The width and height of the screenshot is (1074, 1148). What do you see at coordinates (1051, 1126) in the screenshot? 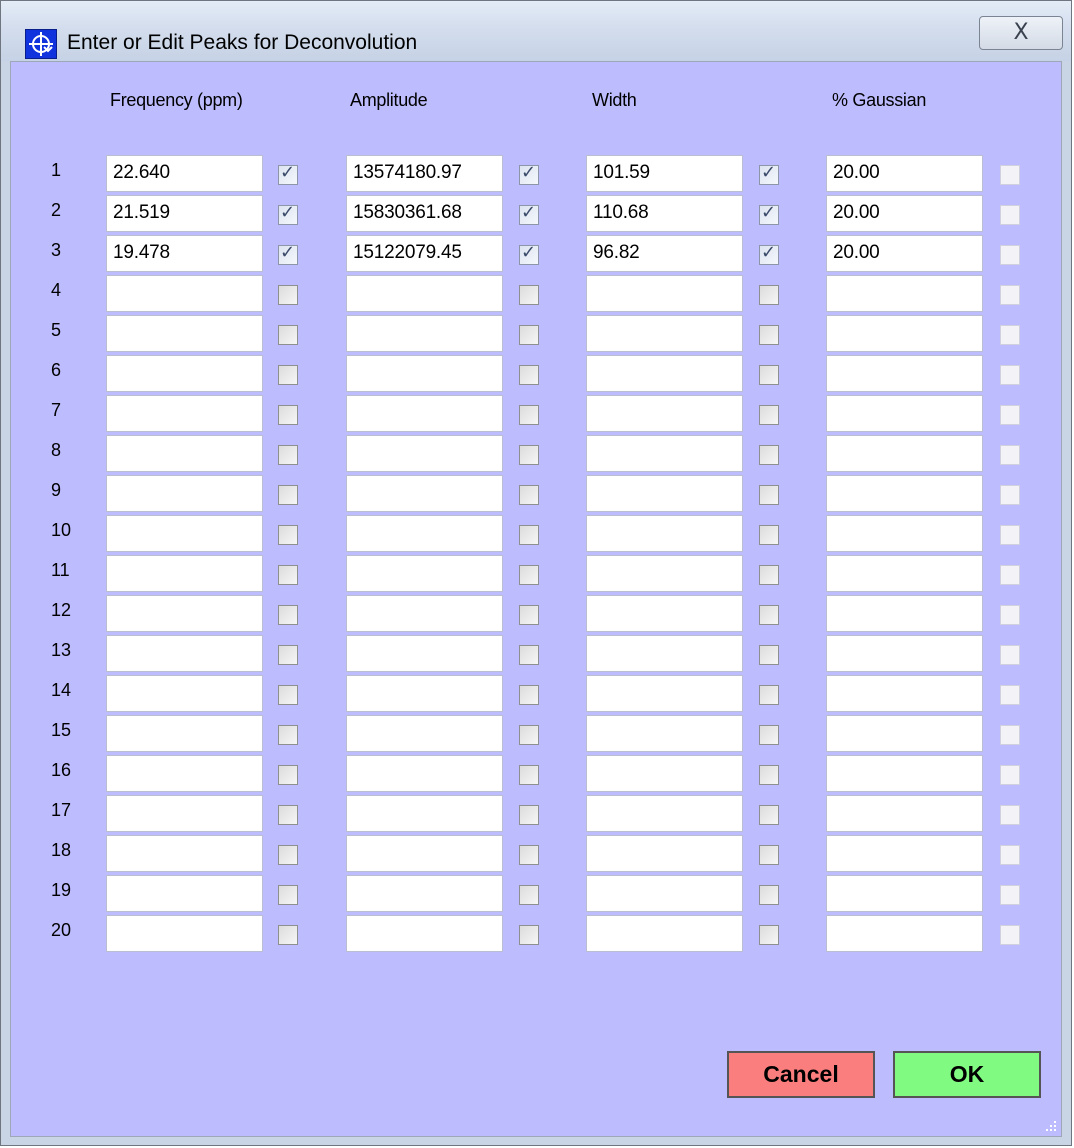
I see `resize-grip-icon` at bounding box center [1051, 1126].